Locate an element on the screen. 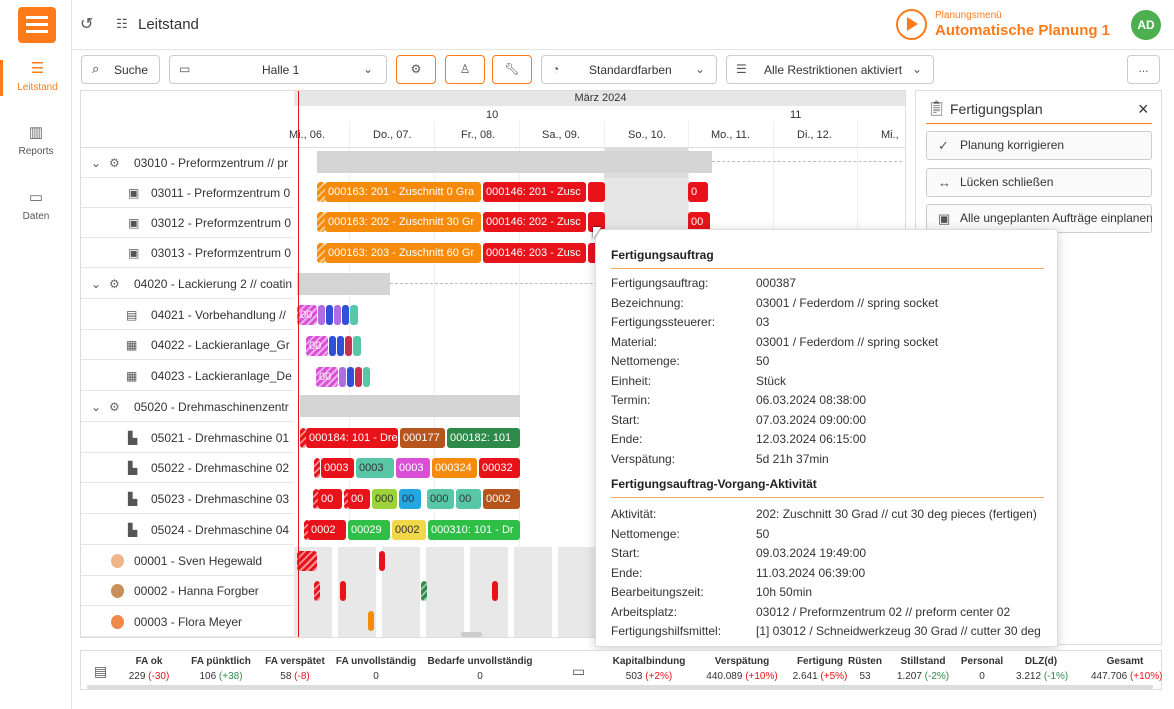  task-bar: 000182: 101 is located at coordinates (483, 438).